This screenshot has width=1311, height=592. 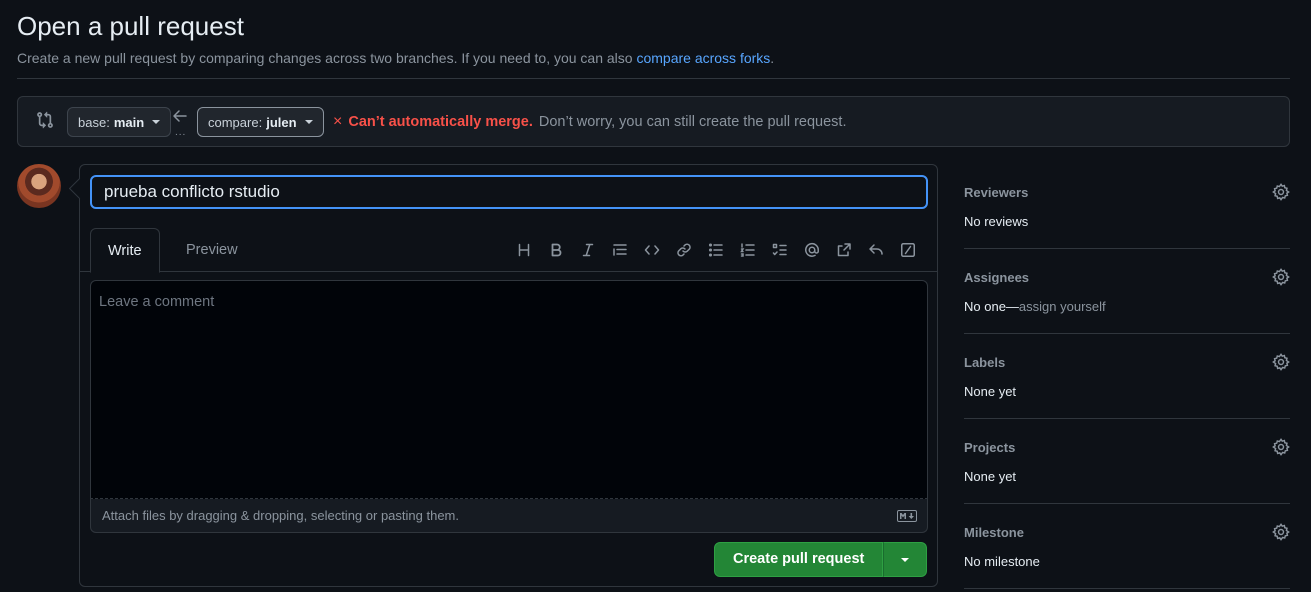 I want to click on create-pull-request-group: Create pull request, so click(x=821, y=559).